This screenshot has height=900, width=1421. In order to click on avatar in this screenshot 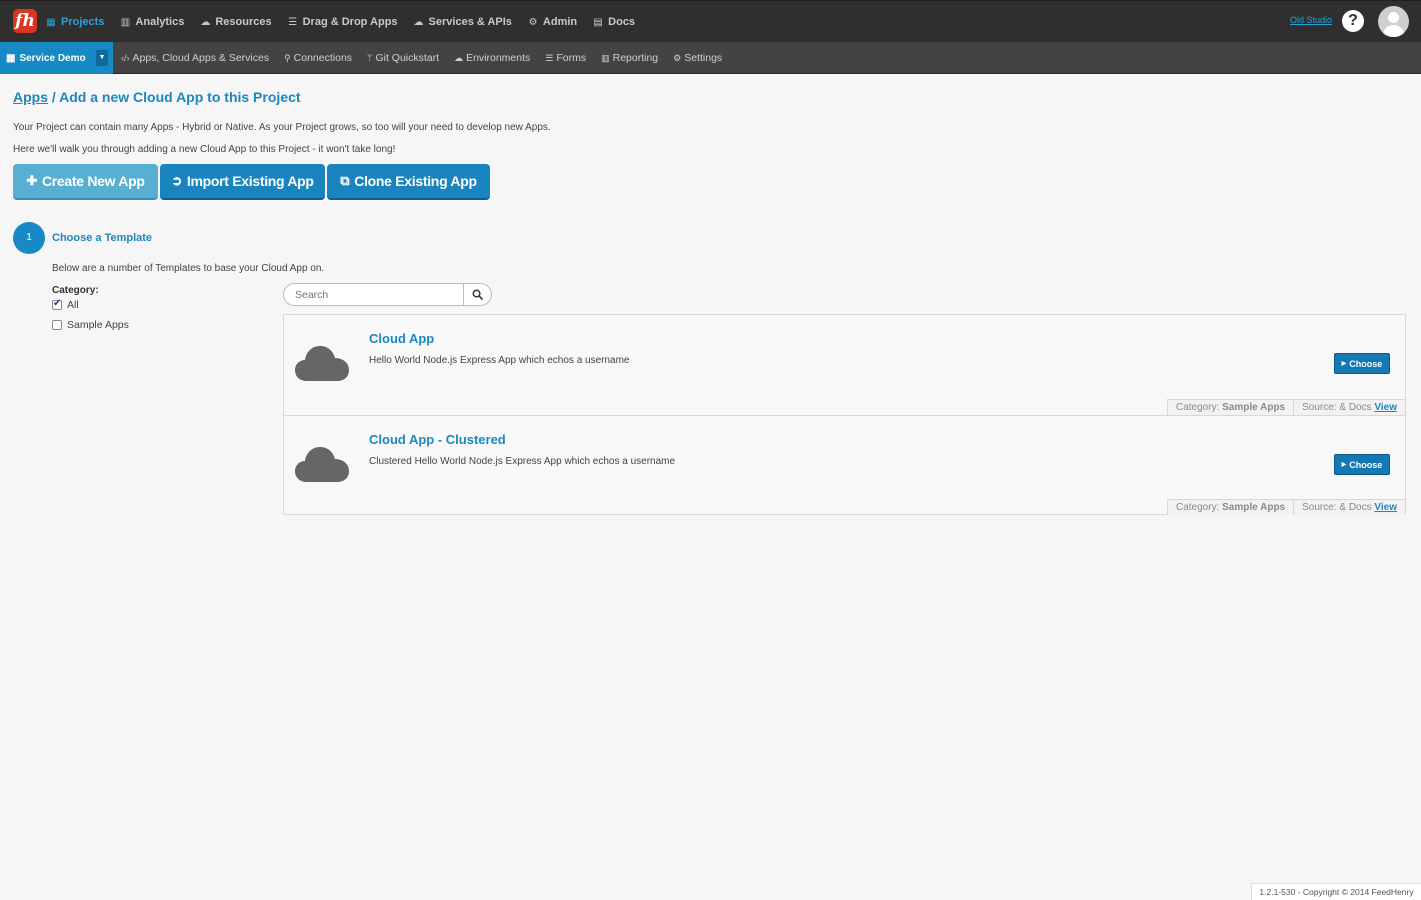, I will do `click(1393, 21)`.